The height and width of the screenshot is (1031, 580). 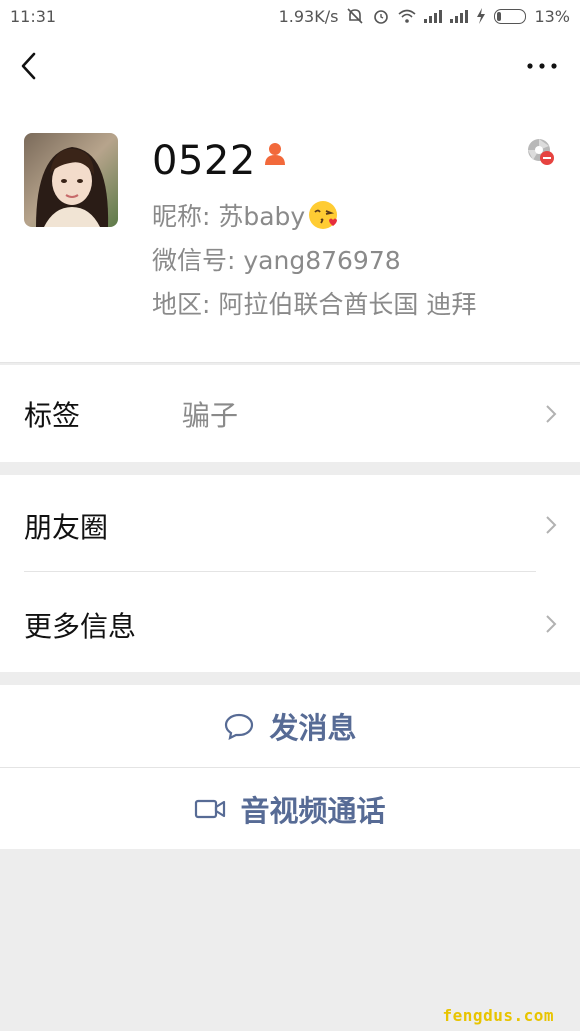 What do you see at coordinates (210, 415) in the screenshot?
I see `tags-value: 骗子` at bounding box center [210, 415].